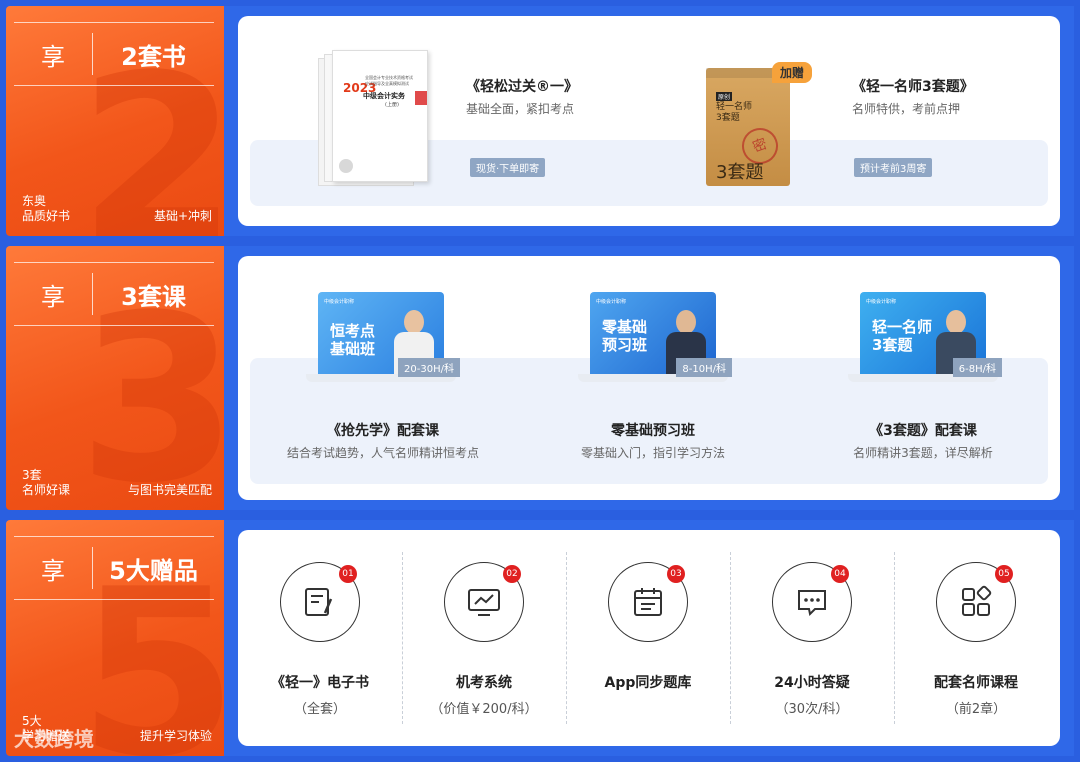 The width and height of the screenshot is (1080, 762). What do you see at coordinates (115, 121) in the screenshot?
I see `section-label-panel: 2 享 2套书 东奥 品质好书 基础+冲刺` at bounding box center [115, 121].